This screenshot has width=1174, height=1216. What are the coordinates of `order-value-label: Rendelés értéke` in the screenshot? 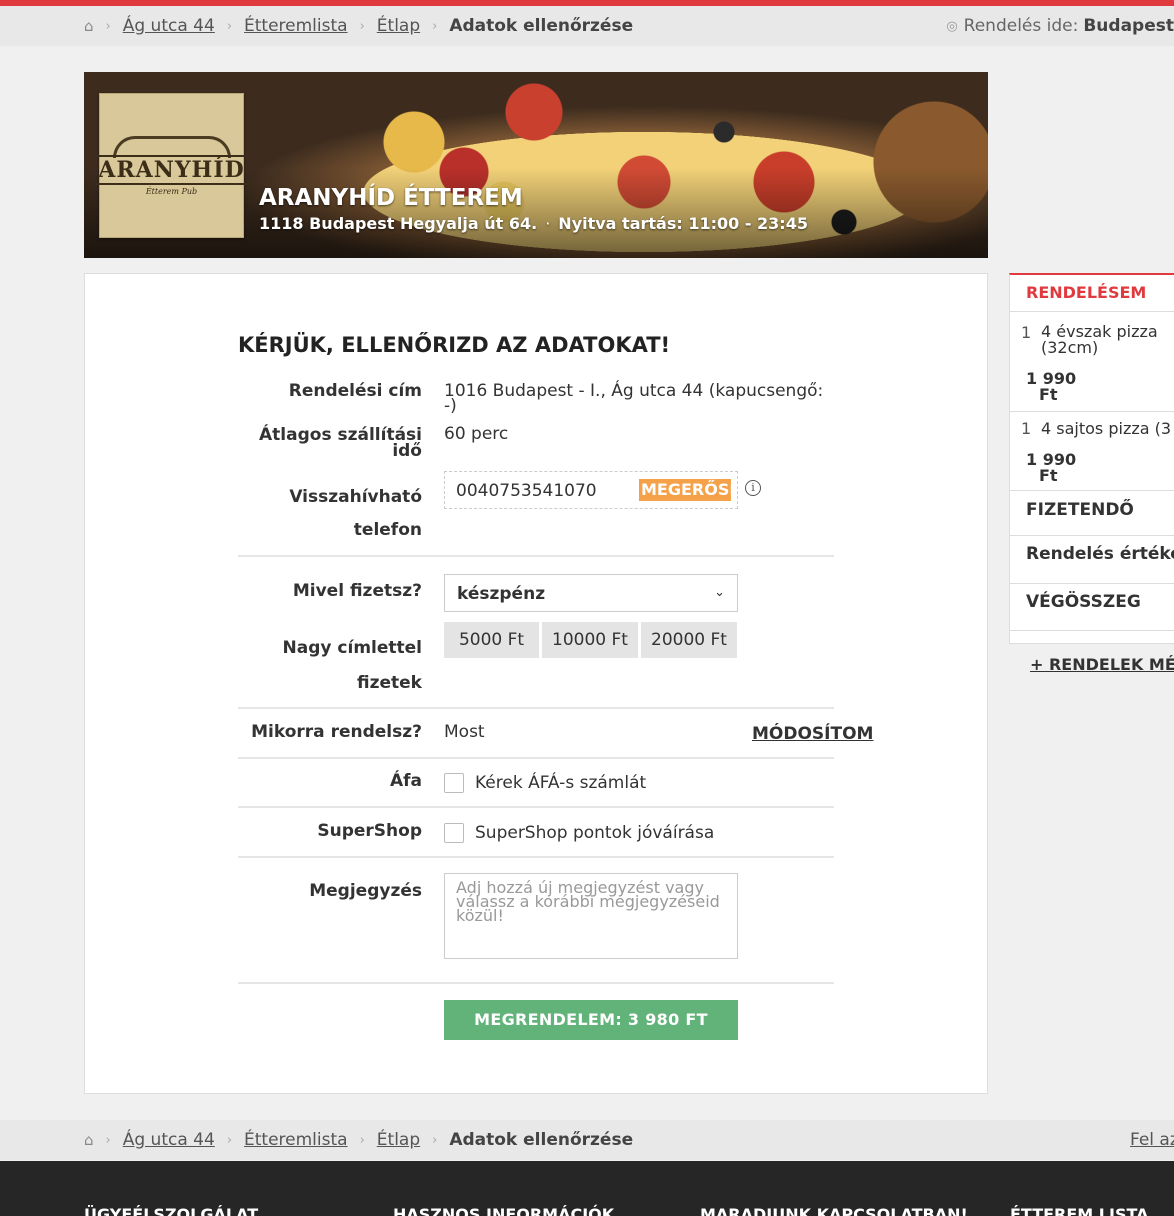 It's located at (1100, 554).